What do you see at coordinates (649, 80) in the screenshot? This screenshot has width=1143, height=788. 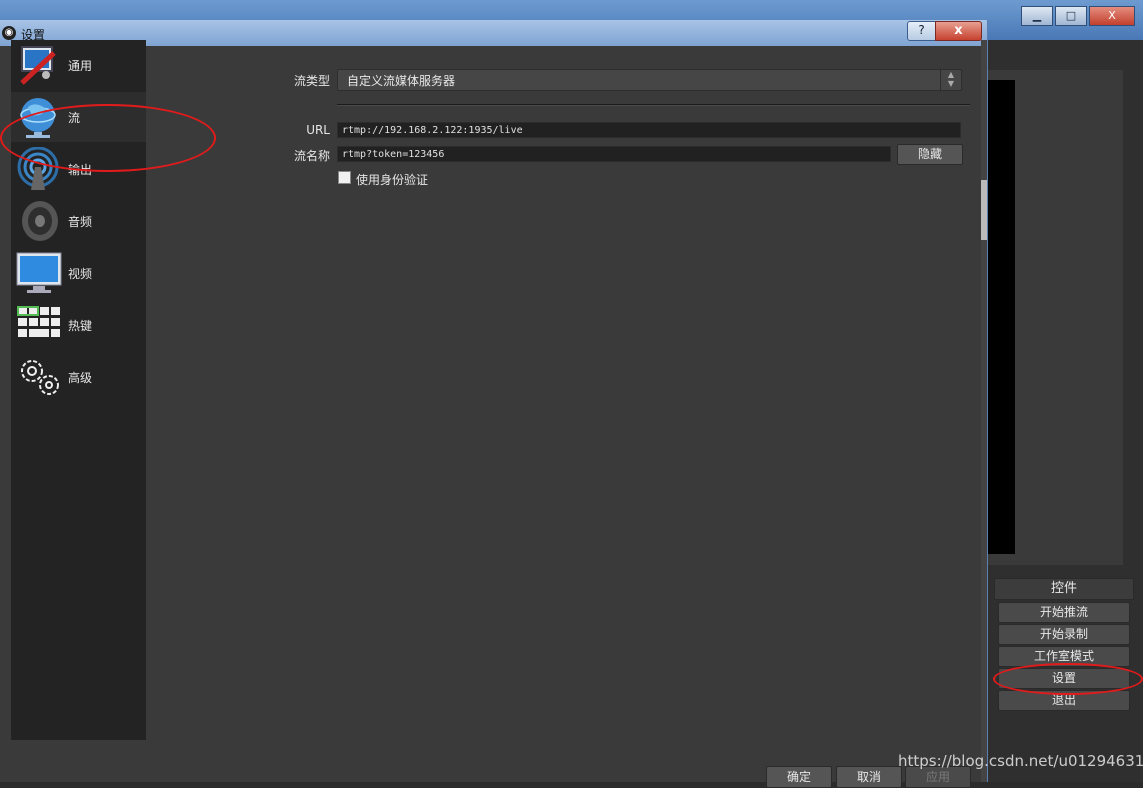 I see `stream-type-select: 自定义流媒体服务器 ▲ ▼` at bounding box center [649, 80].